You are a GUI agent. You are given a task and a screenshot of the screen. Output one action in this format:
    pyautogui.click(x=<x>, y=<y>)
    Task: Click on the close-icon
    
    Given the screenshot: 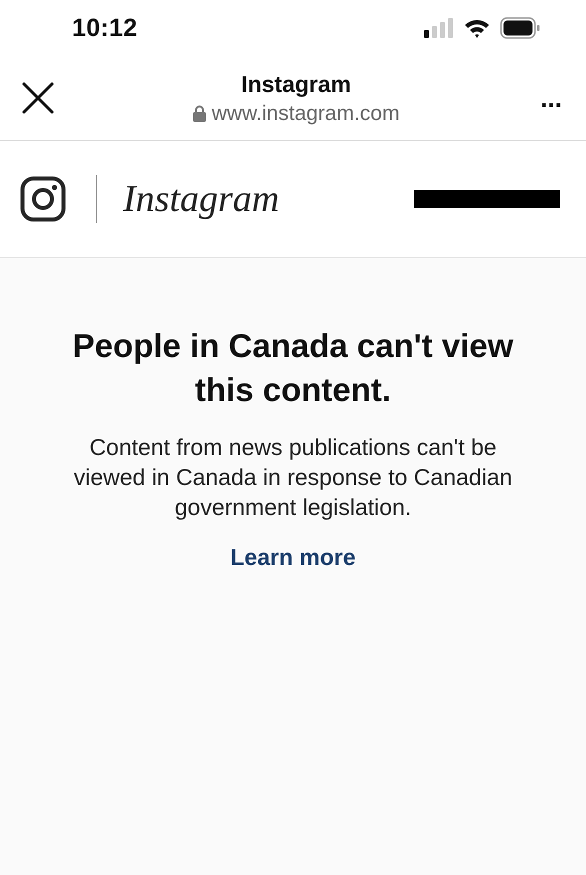 What is the action you would take?
    pyautogui.click(x=38, y=98)
    